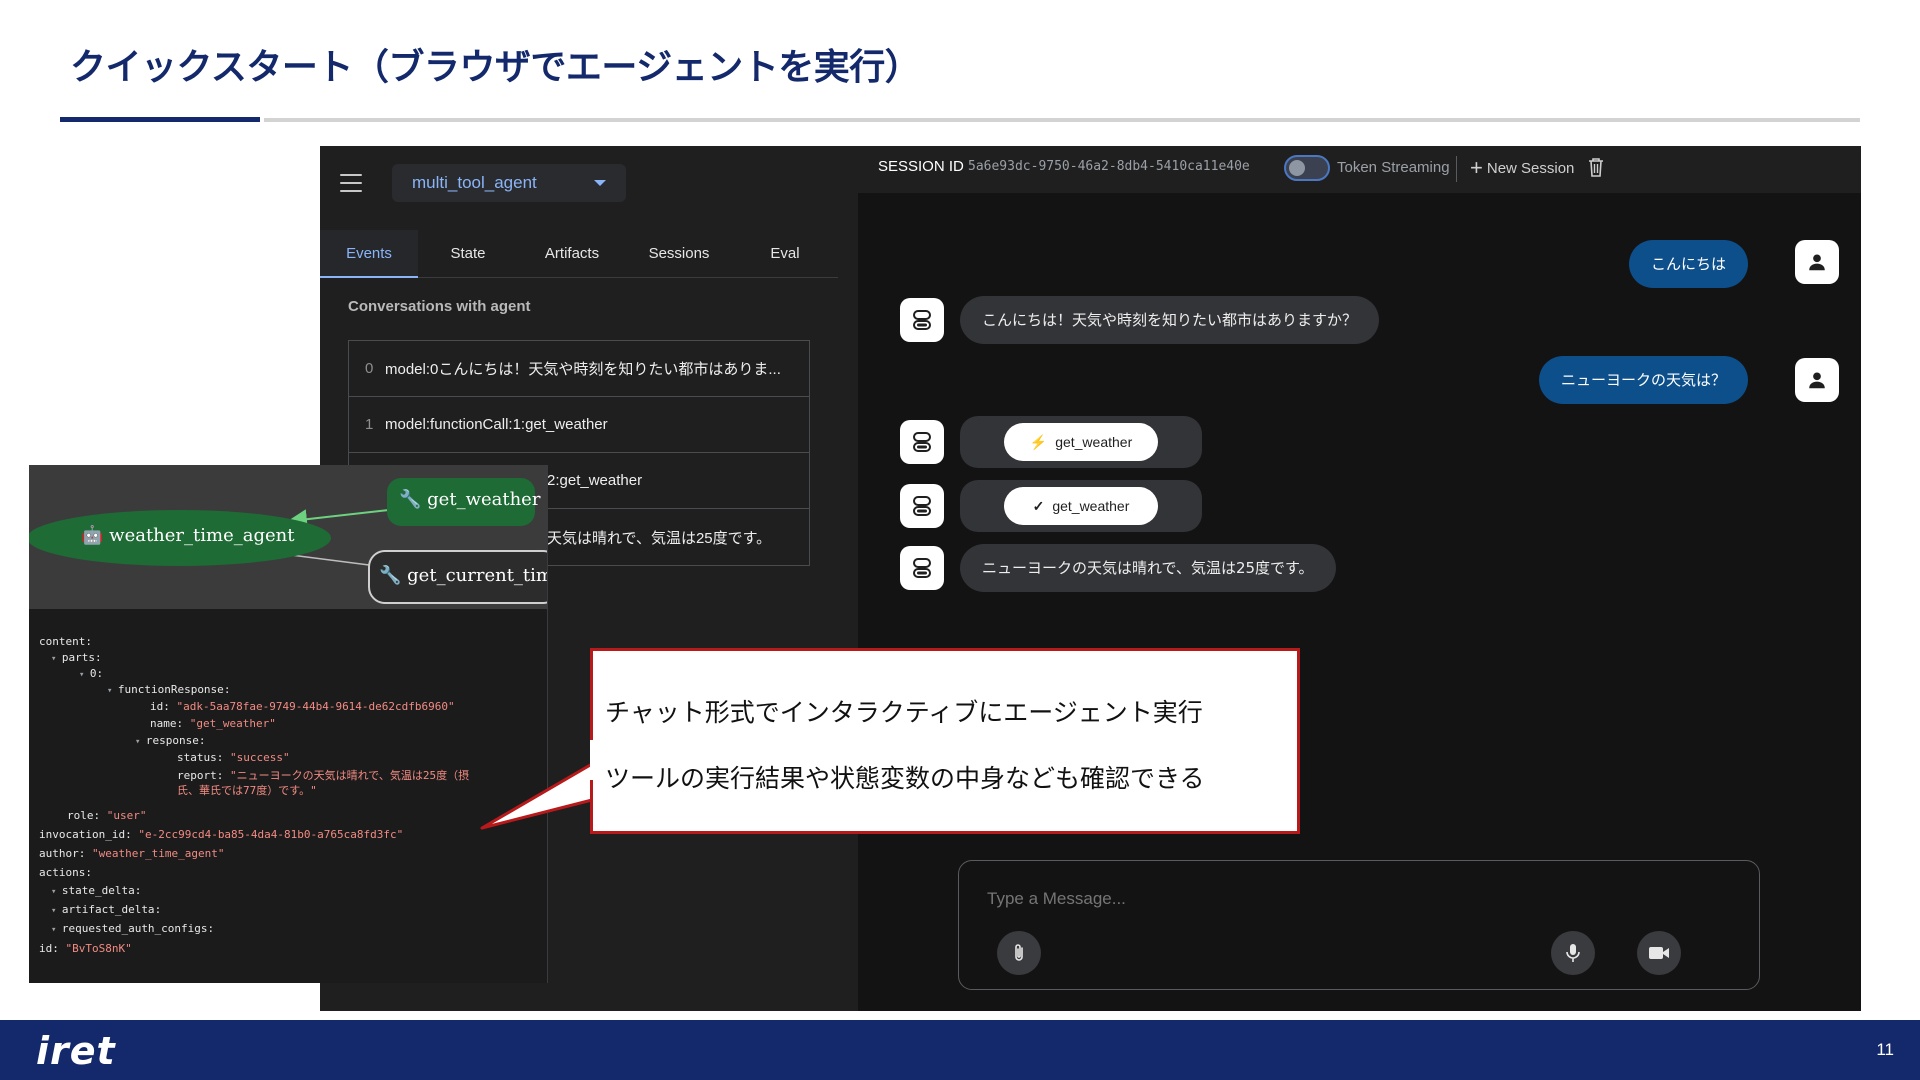  Describe the element at coordinates (369, 368) in the screenshot. I see `event-index: 0` at that location.